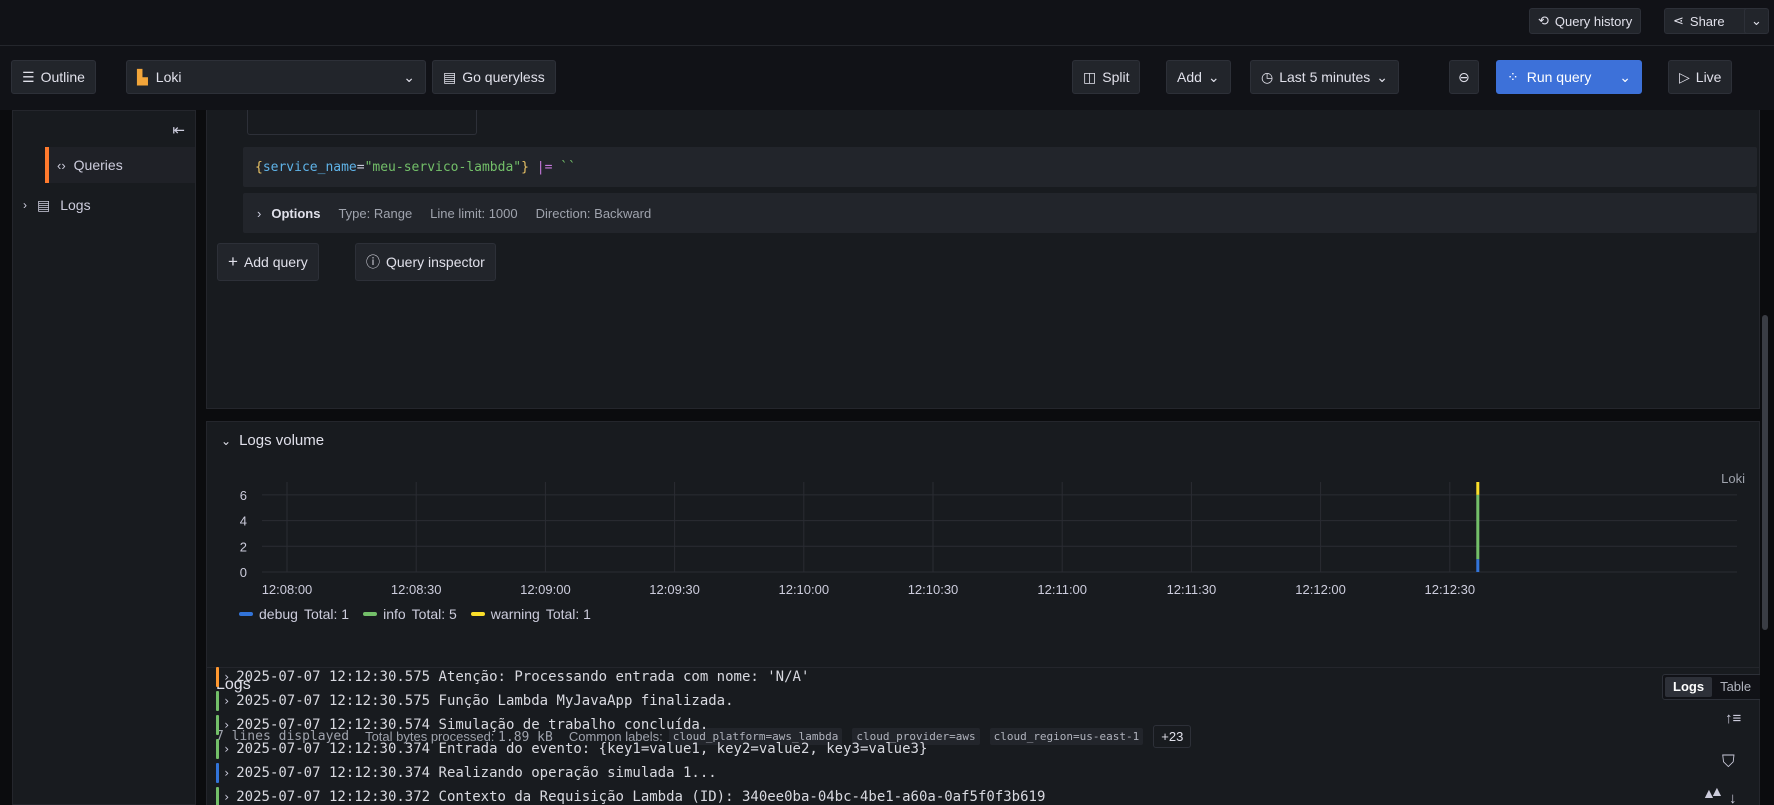 Image resolution: width=1774 pixels, height=805 pixels. What do you see at coordinates (276, 77) in the screenshot?
I see `datasource-picker: ▙ Loki ⌄` at bounding box center [276, 77].